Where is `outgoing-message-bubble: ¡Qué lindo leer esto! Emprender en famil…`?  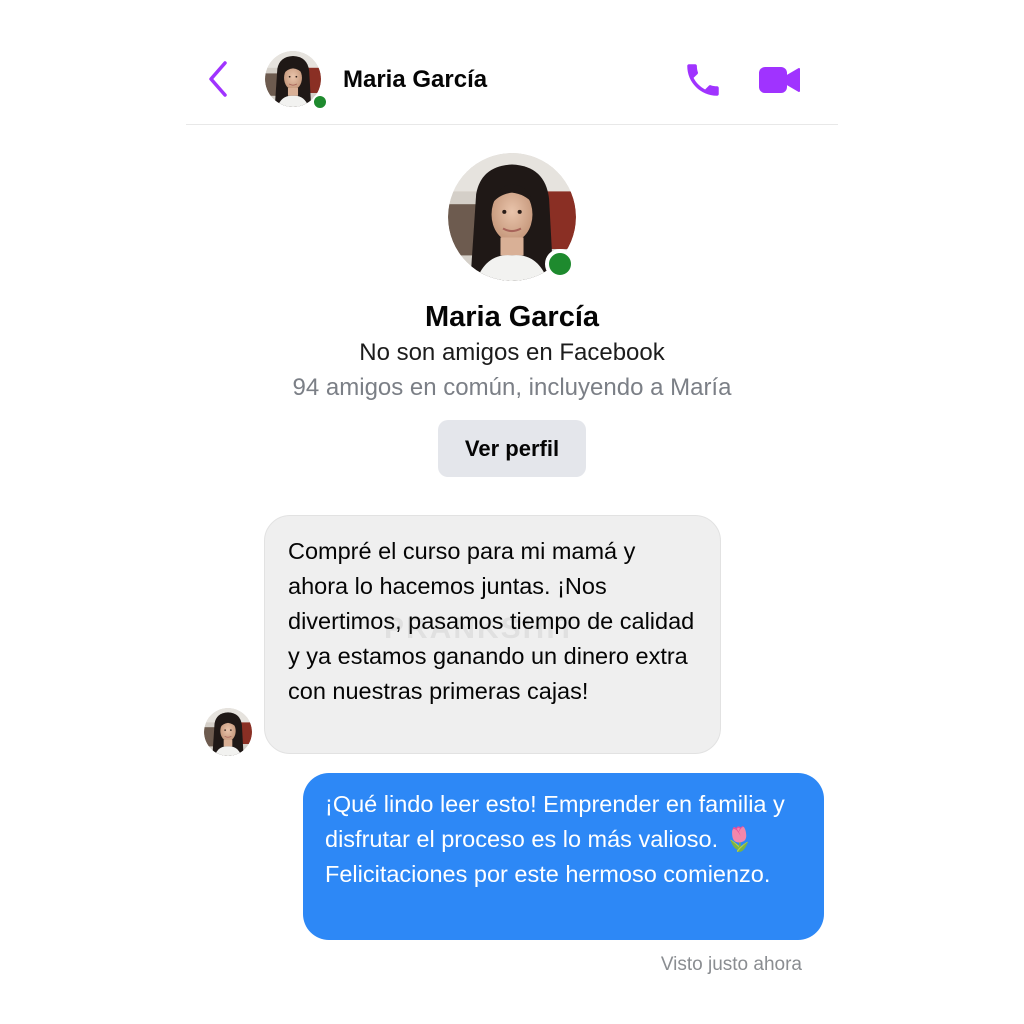 outgoing-message-bubble: ¡Qué lindo leer esto! Emprender en famil… is located at coordinates (563, 856).